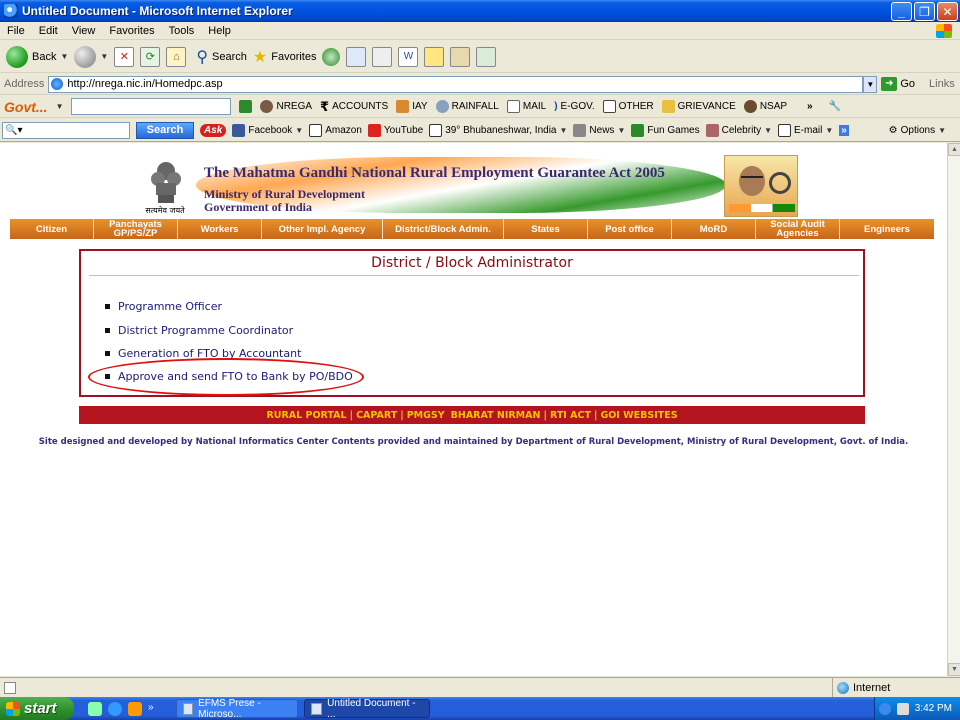 The width and height of the screenshot is (960, 720). Describe the element at coordinates (810, 106) in the screenshot. I see `chevron-more-icon: »` at that location.